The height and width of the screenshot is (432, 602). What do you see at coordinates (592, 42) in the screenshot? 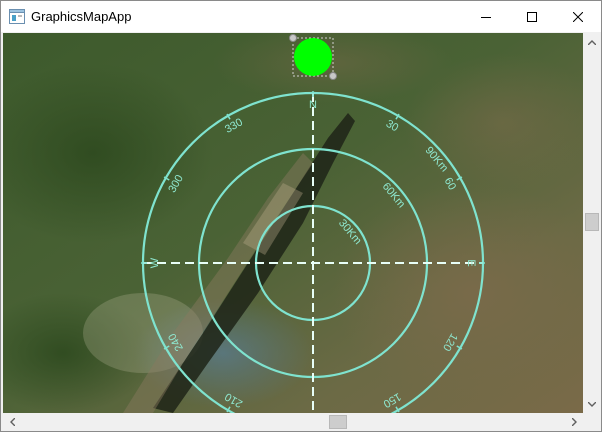
I see `chevron-up-icon` at bounding box center [592, 42].